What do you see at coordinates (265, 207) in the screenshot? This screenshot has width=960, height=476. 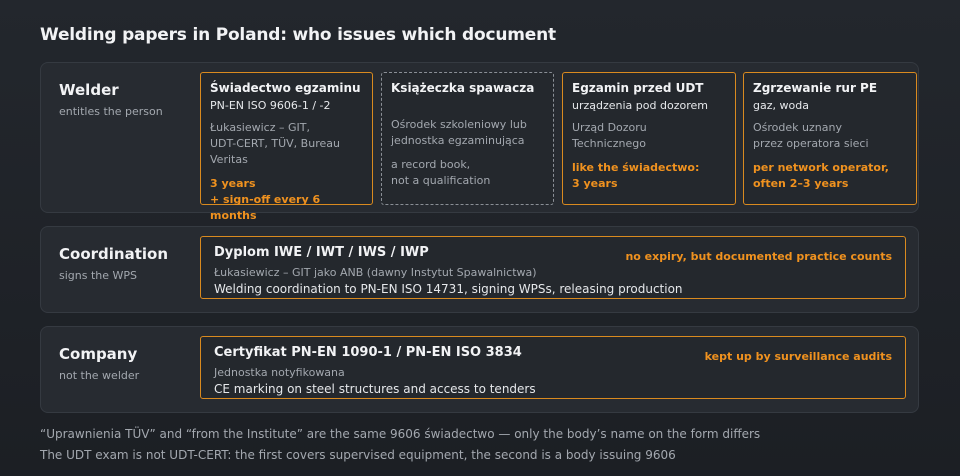 I see `validity-line: + sign-off every 6 months` at bounding box center [265, 207].